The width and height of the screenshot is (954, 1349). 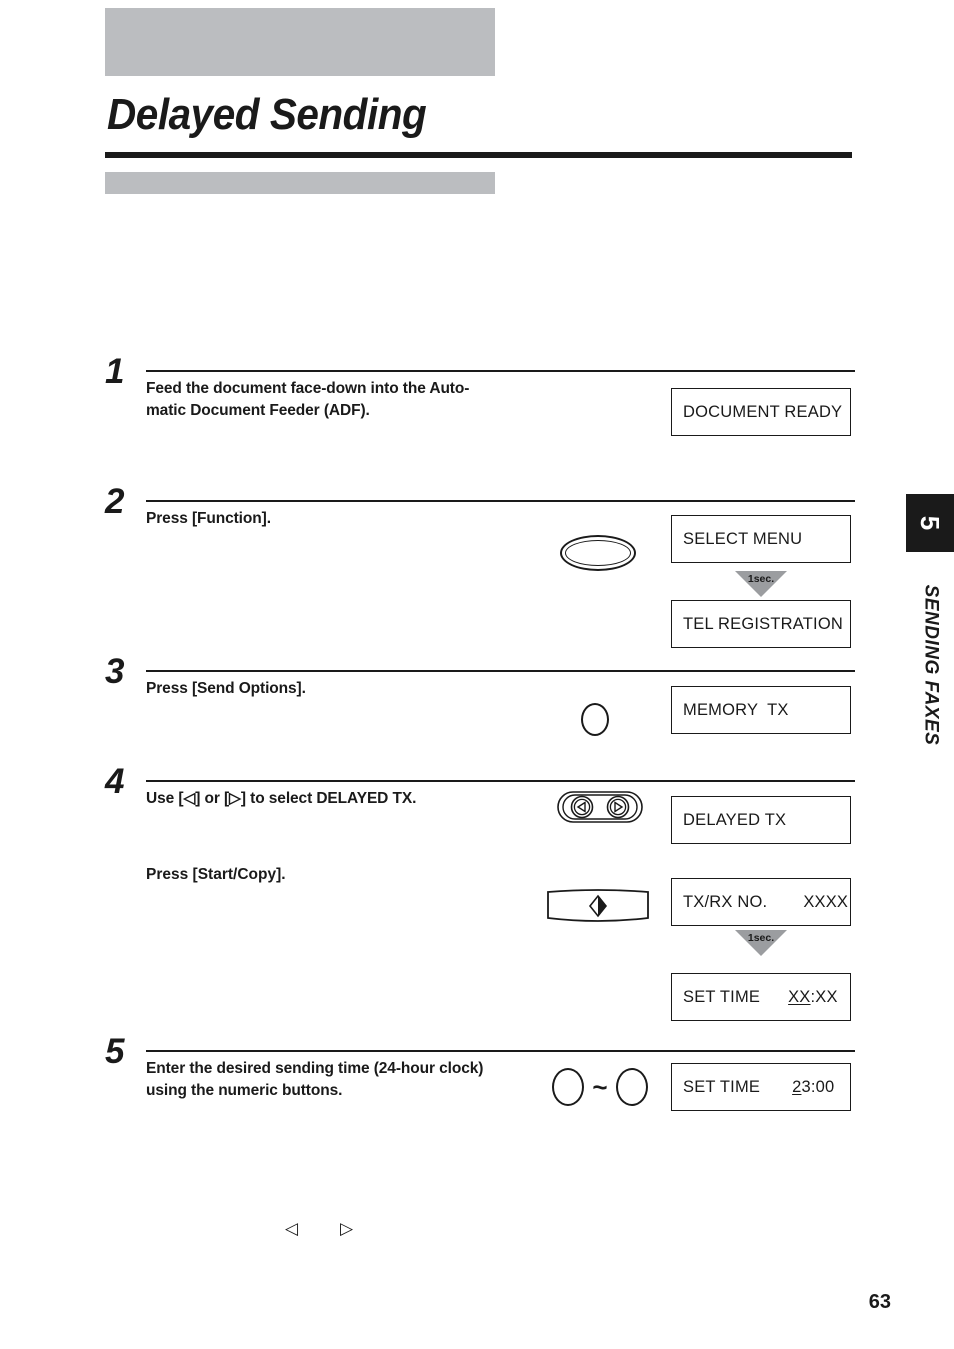 What do you see at coordinates (292, 1228) in the screenshot?
I see `left-arrow-glyph-icon: ◁` at bounding box center [292, 1228].